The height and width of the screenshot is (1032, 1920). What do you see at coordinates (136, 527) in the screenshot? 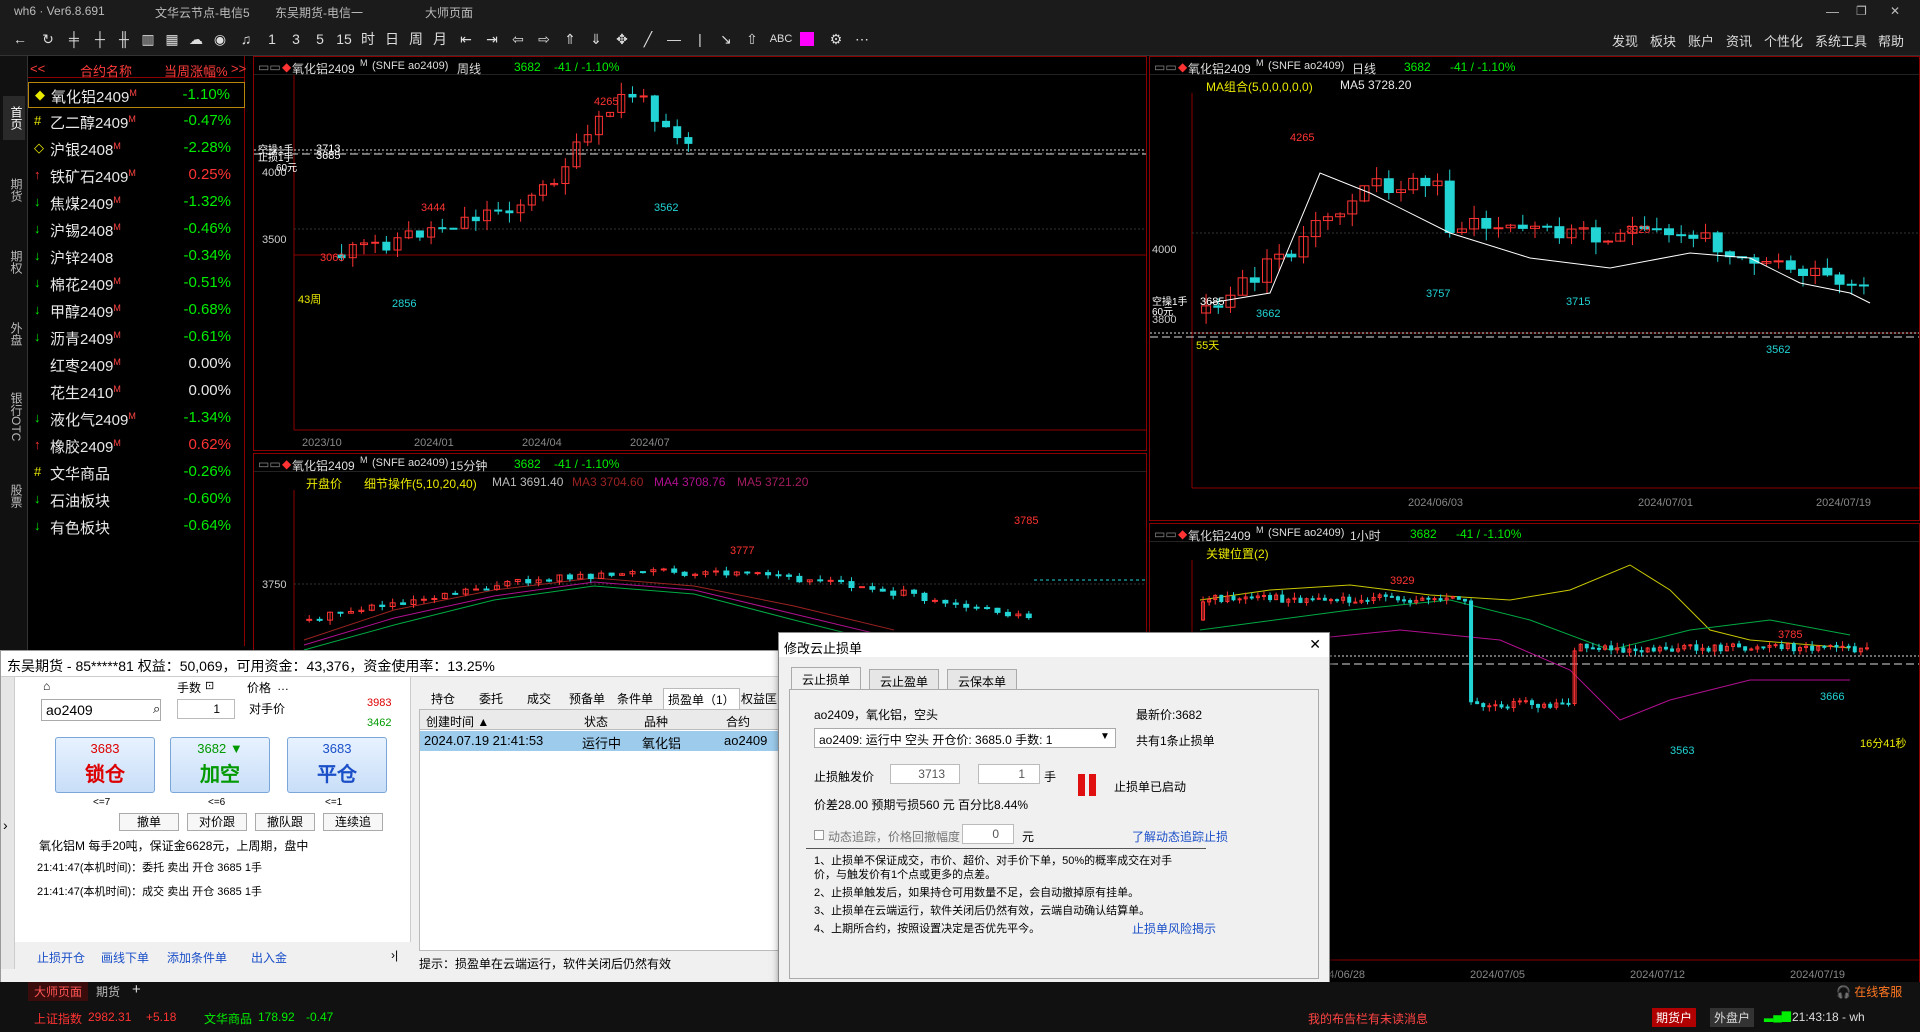
I see `watchlist-row: ↓ 有色板块 -0.64%` at bounding box center [136, 527].